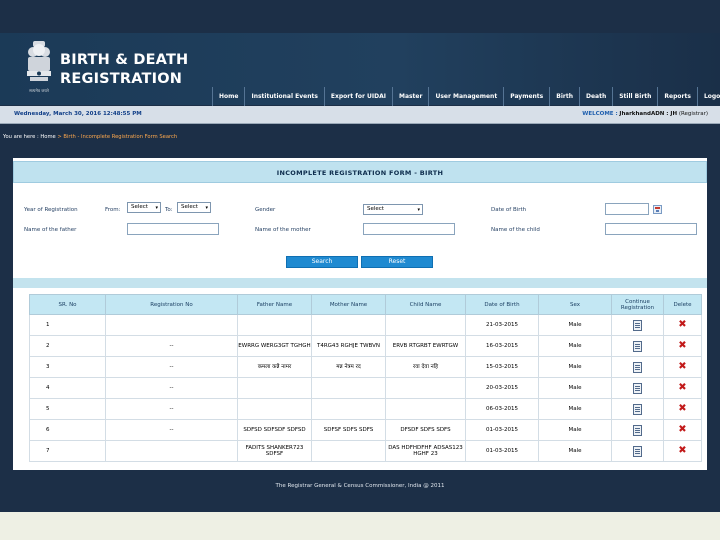  Describe the element at coordinates (274, 367) in the screenshot. I see `cell-father: कमला कन्नै नामर` at that location.